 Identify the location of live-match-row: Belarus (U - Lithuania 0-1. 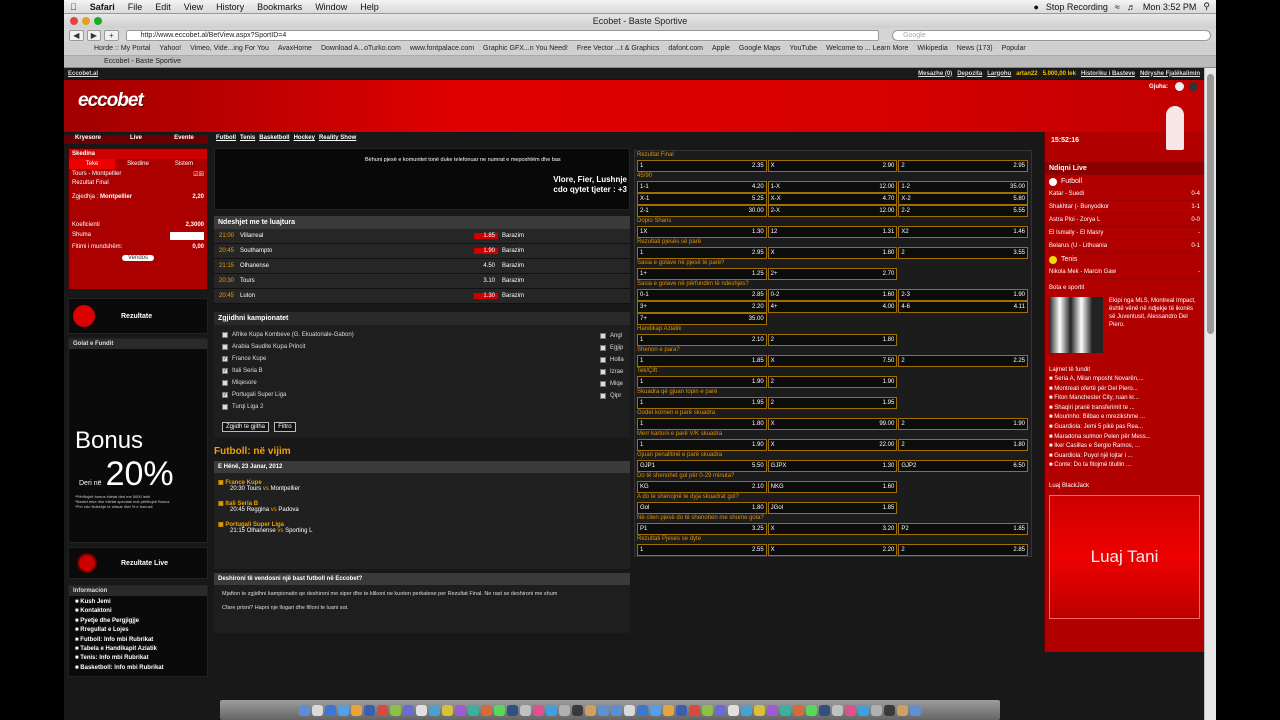
(1124, 246).